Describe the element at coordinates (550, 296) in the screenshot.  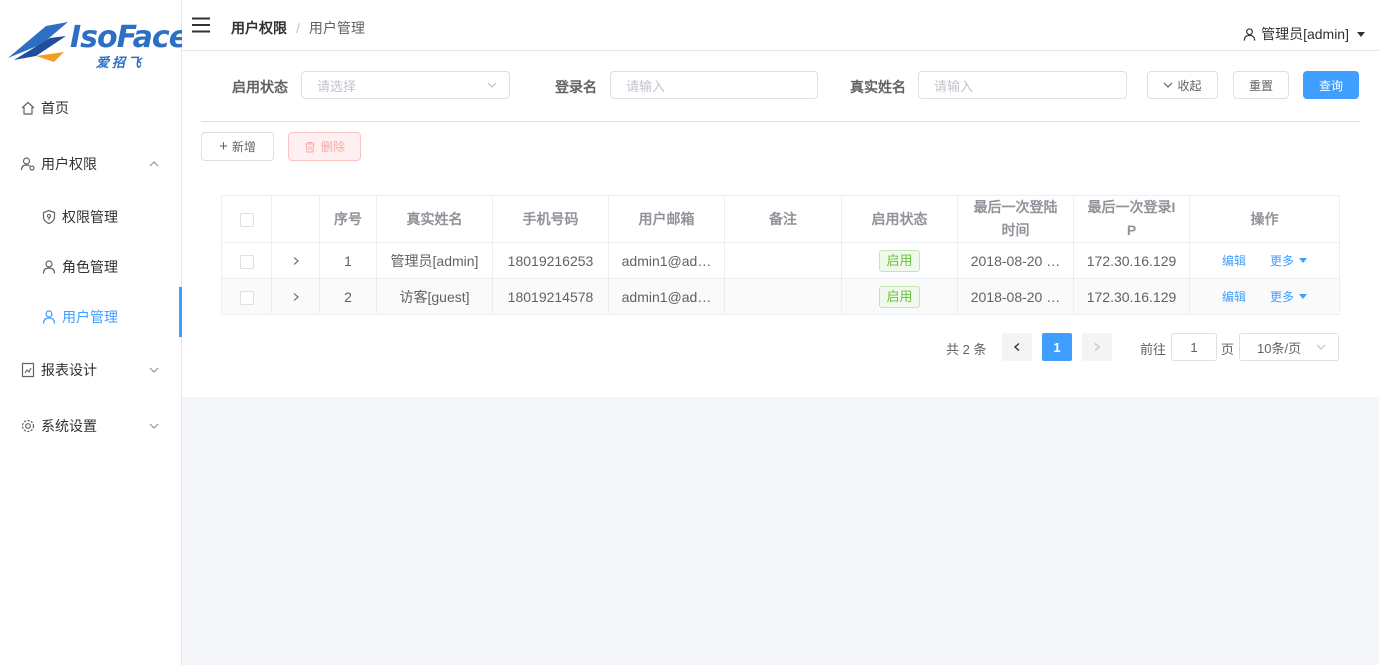
I see `cell-phone: 18019214578` at that location.